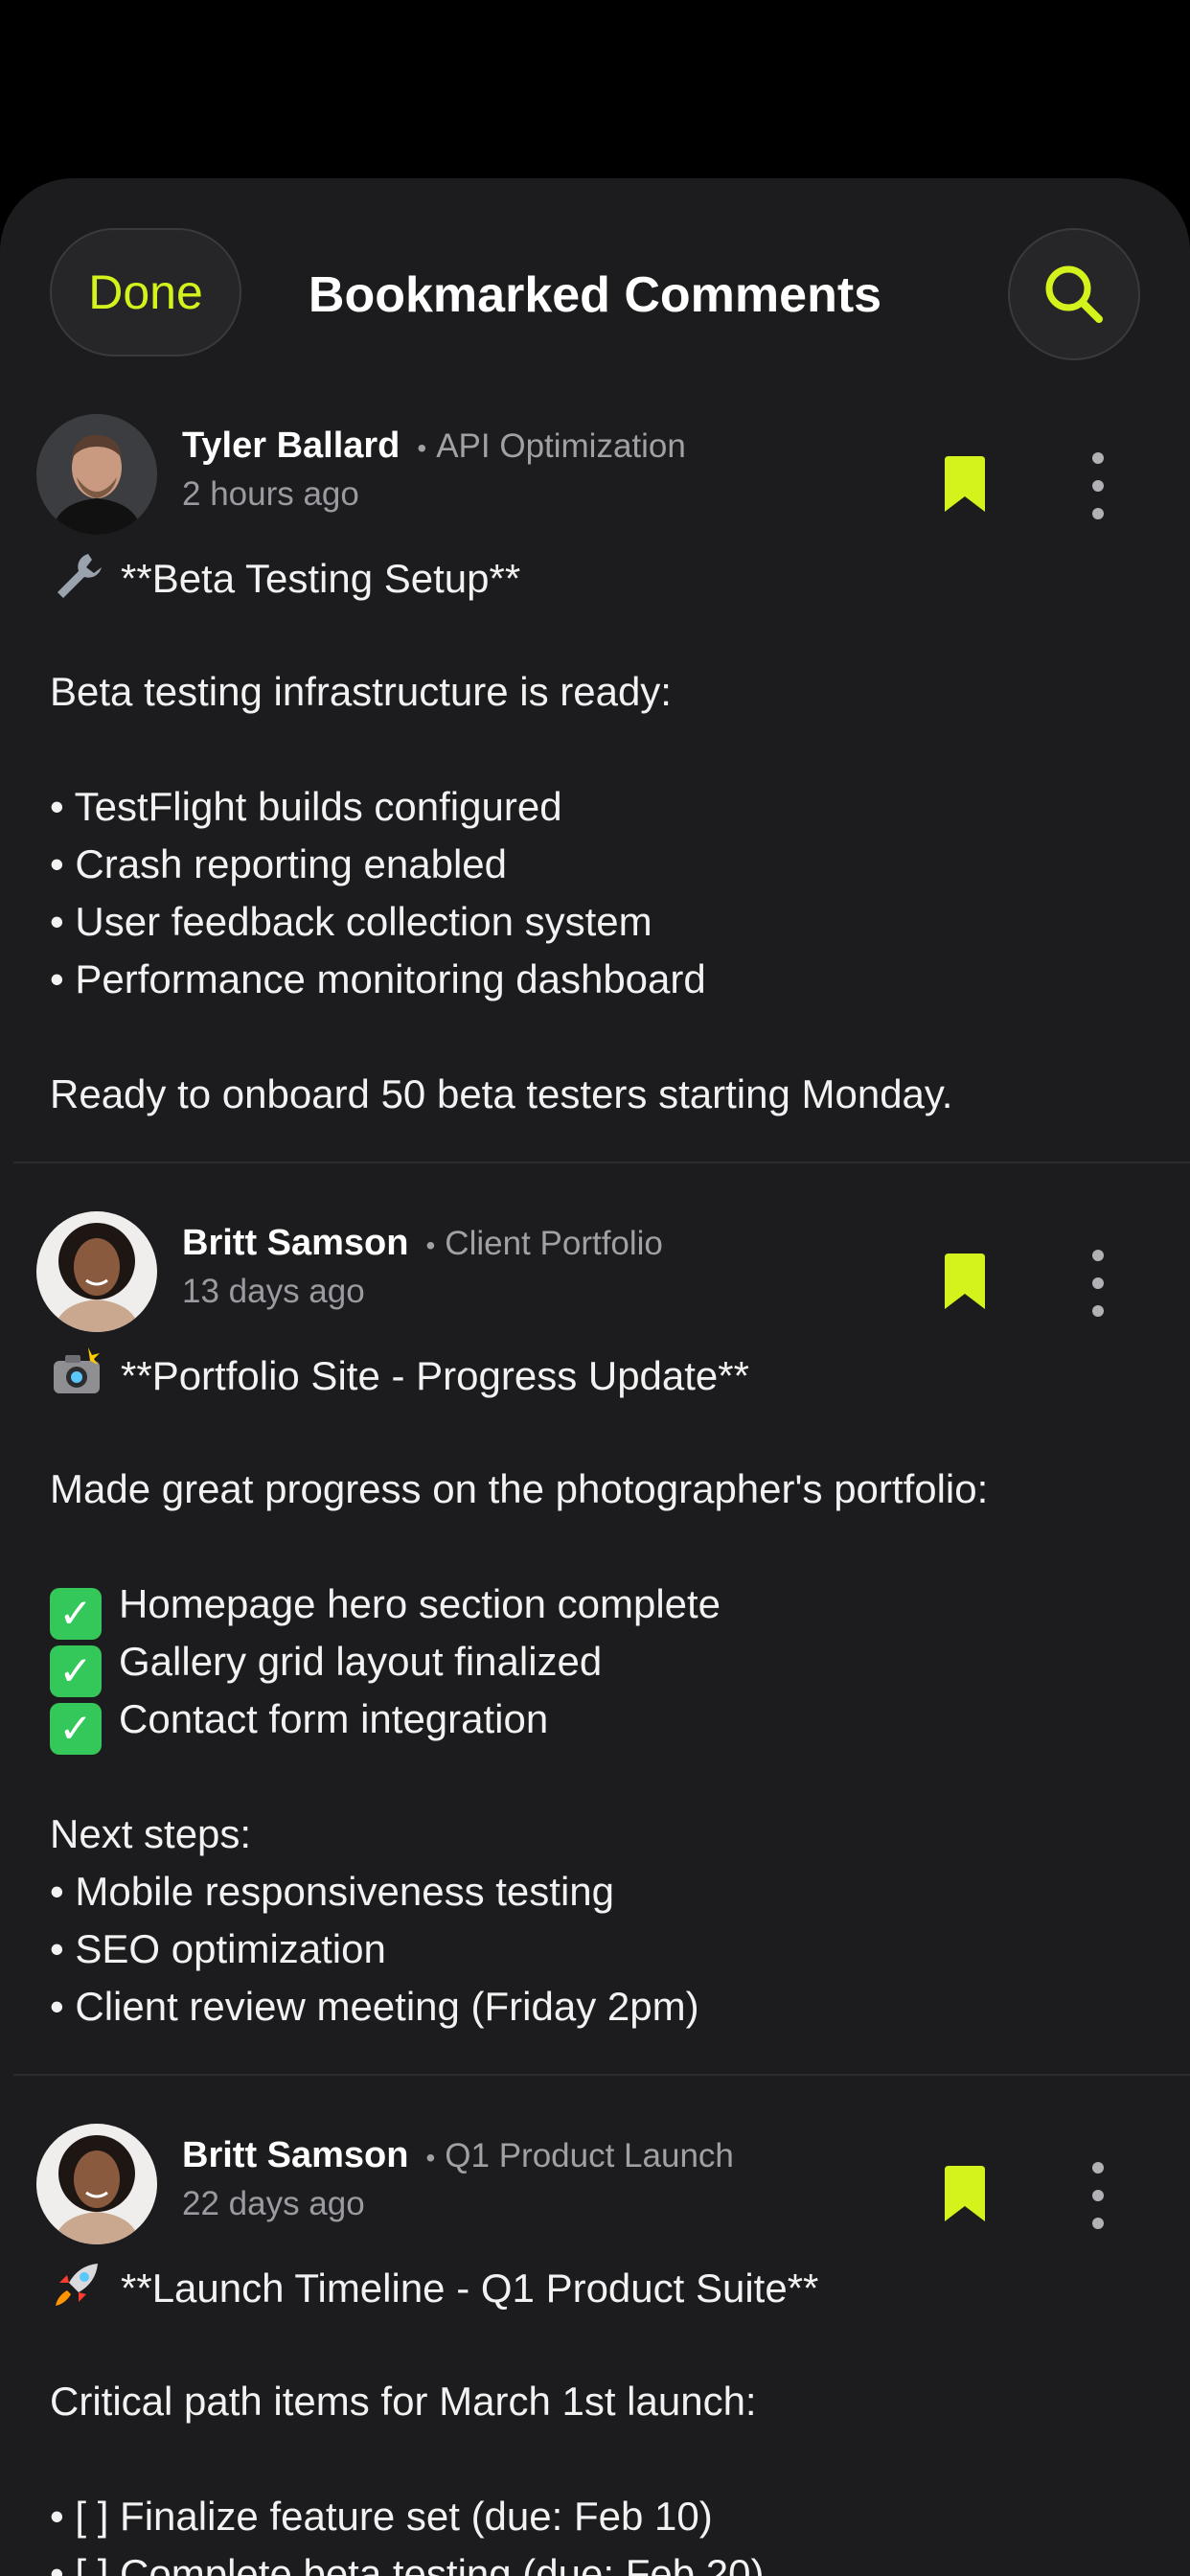  What do you see at coordinates (551, 446) in the screenshot?
I see `project-tag: • API Optimization` at bounding box center [551, 446].